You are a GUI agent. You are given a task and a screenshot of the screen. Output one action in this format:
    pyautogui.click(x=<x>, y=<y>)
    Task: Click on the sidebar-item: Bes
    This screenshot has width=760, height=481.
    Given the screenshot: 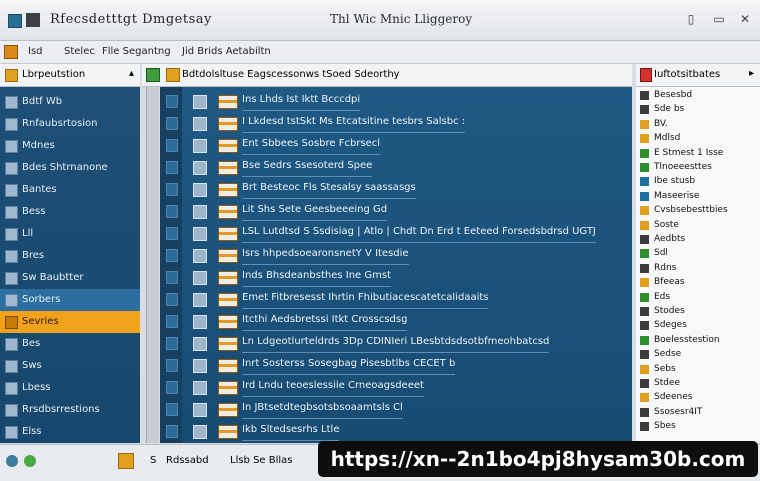 What is the action you would take?
    pyautogui.click(x=70, y=344)
    